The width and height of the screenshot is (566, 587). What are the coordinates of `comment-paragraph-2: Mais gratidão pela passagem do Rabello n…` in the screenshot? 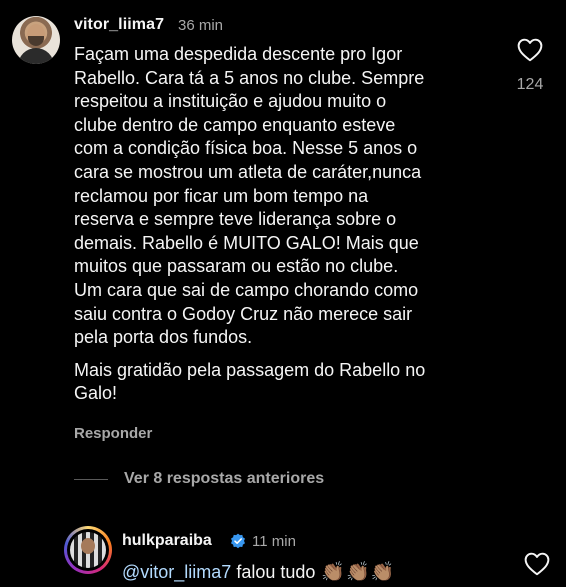 It's located at (250, 381).